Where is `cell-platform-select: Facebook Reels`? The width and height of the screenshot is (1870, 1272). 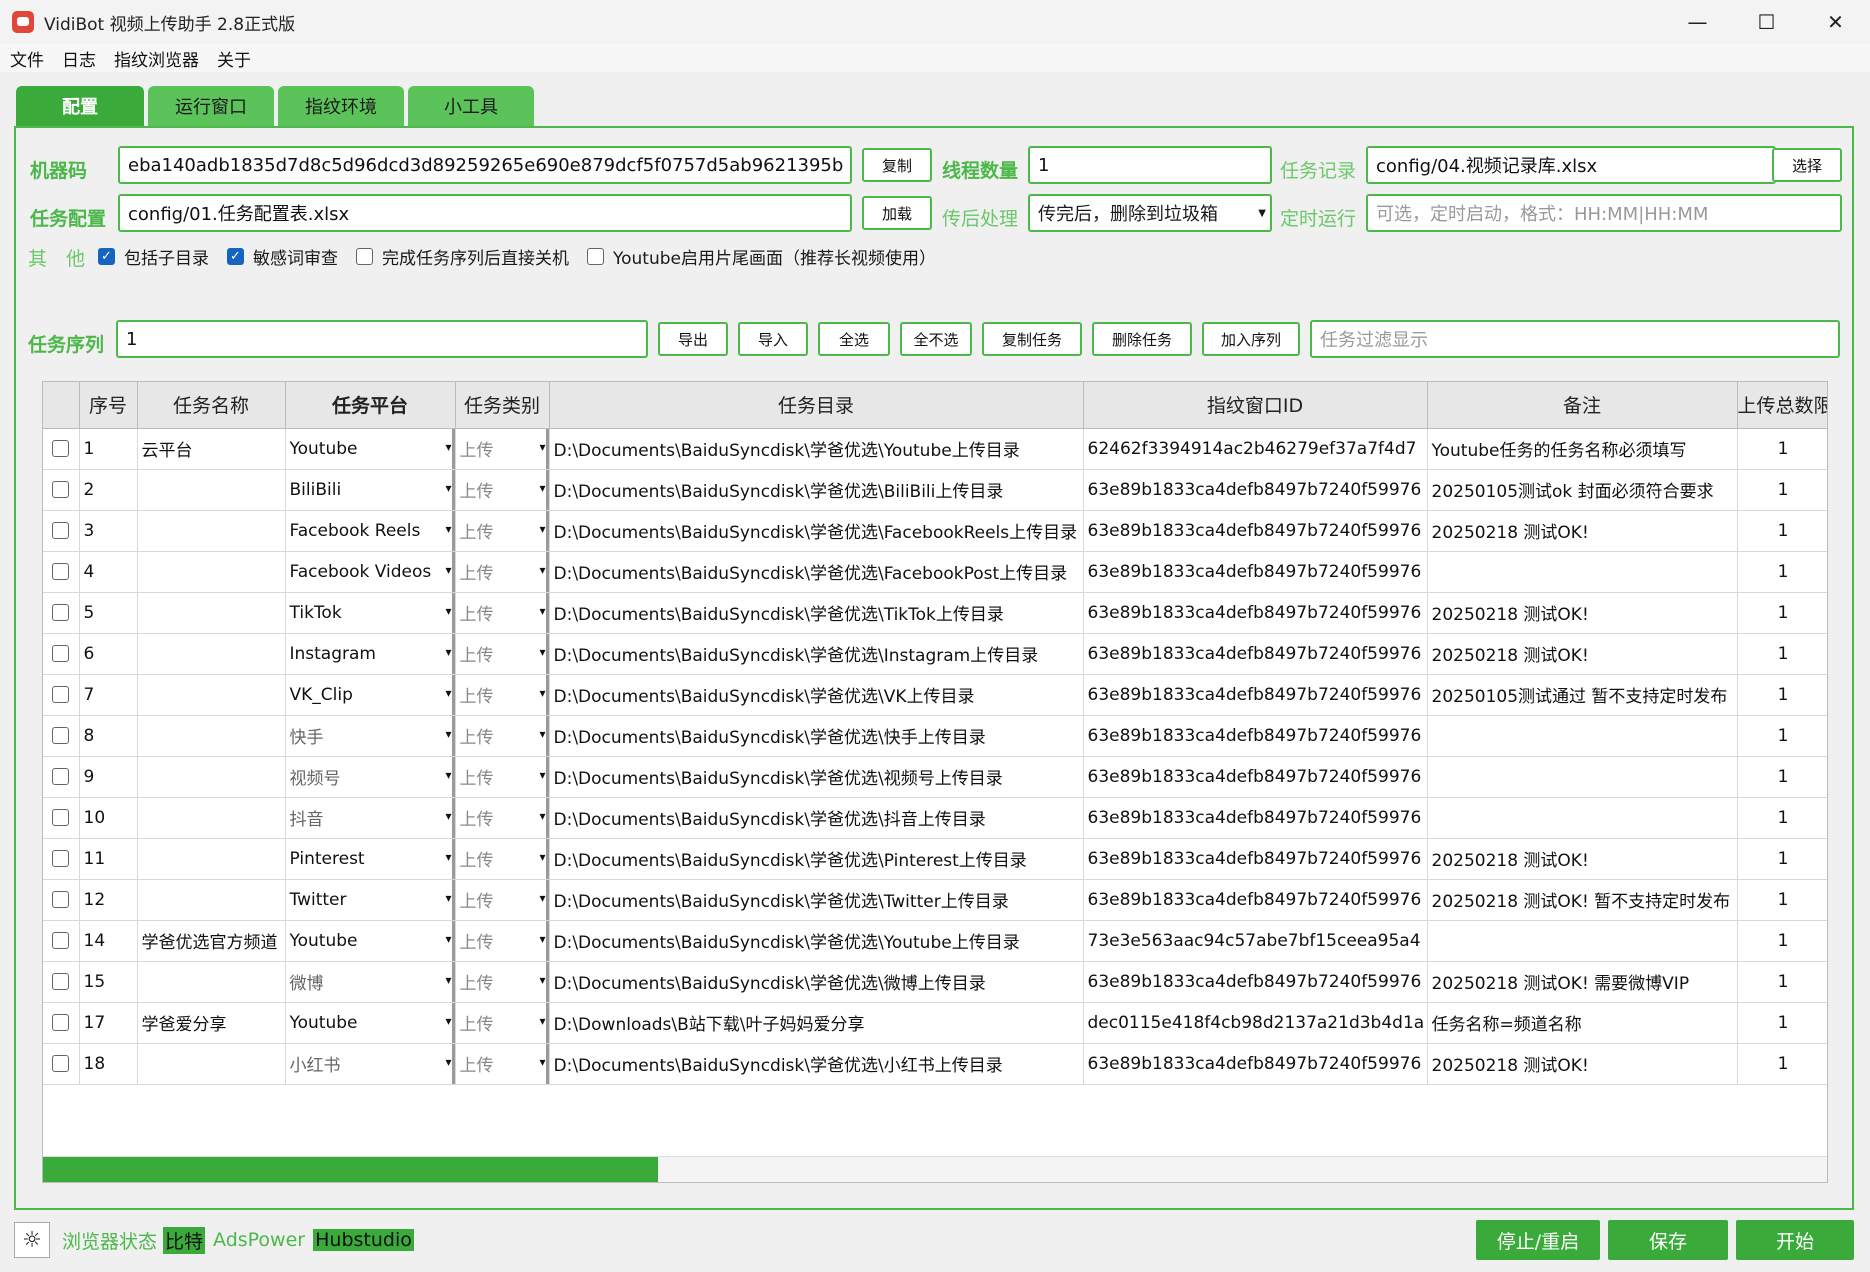
cell-platform-select: Facebook Reels is located at coordinates (370, 531).